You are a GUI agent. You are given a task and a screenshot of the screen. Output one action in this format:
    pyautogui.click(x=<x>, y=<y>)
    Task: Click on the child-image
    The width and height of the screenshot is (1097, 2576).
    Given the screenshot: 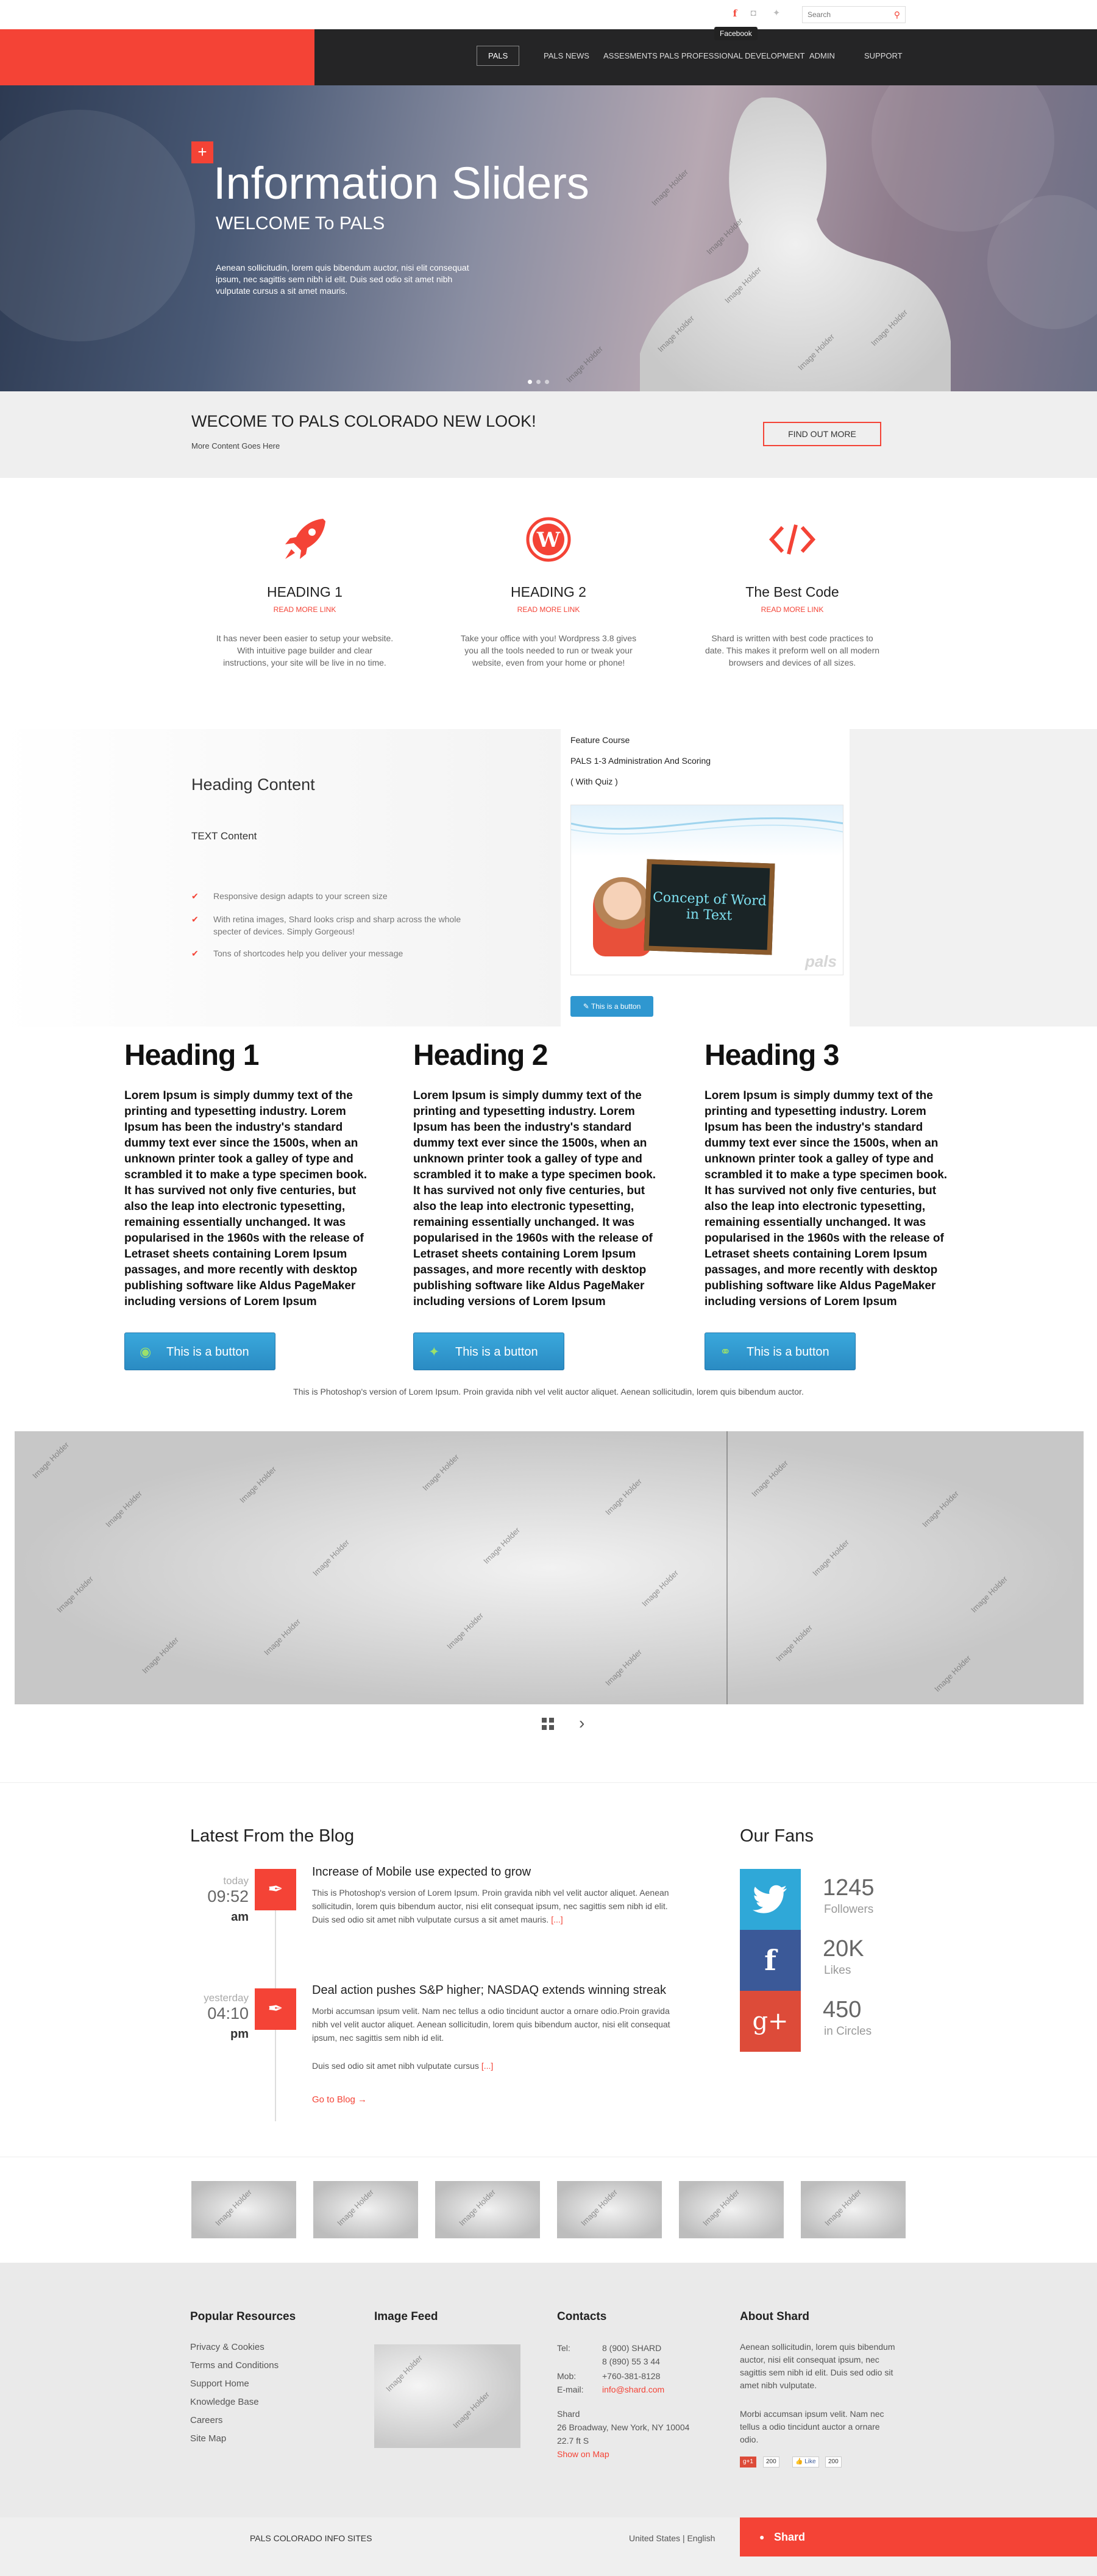 What is the action you would take?
    pyautogui.click(x=622, y=916)
    